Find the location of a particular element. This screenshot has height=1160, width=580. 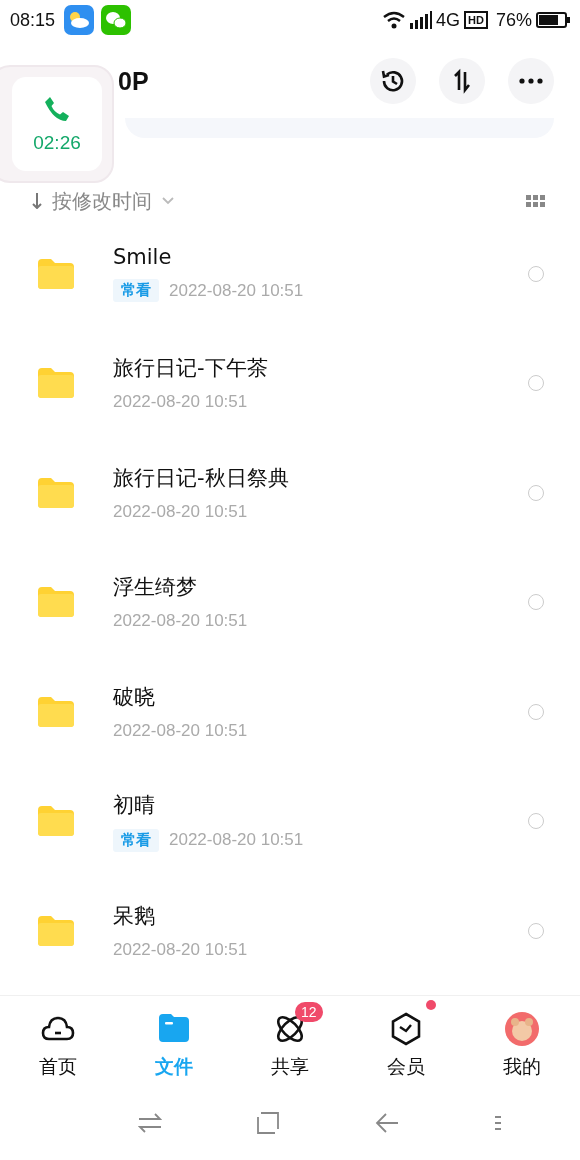

weather-app-icon is located at coordinates (79, 20).